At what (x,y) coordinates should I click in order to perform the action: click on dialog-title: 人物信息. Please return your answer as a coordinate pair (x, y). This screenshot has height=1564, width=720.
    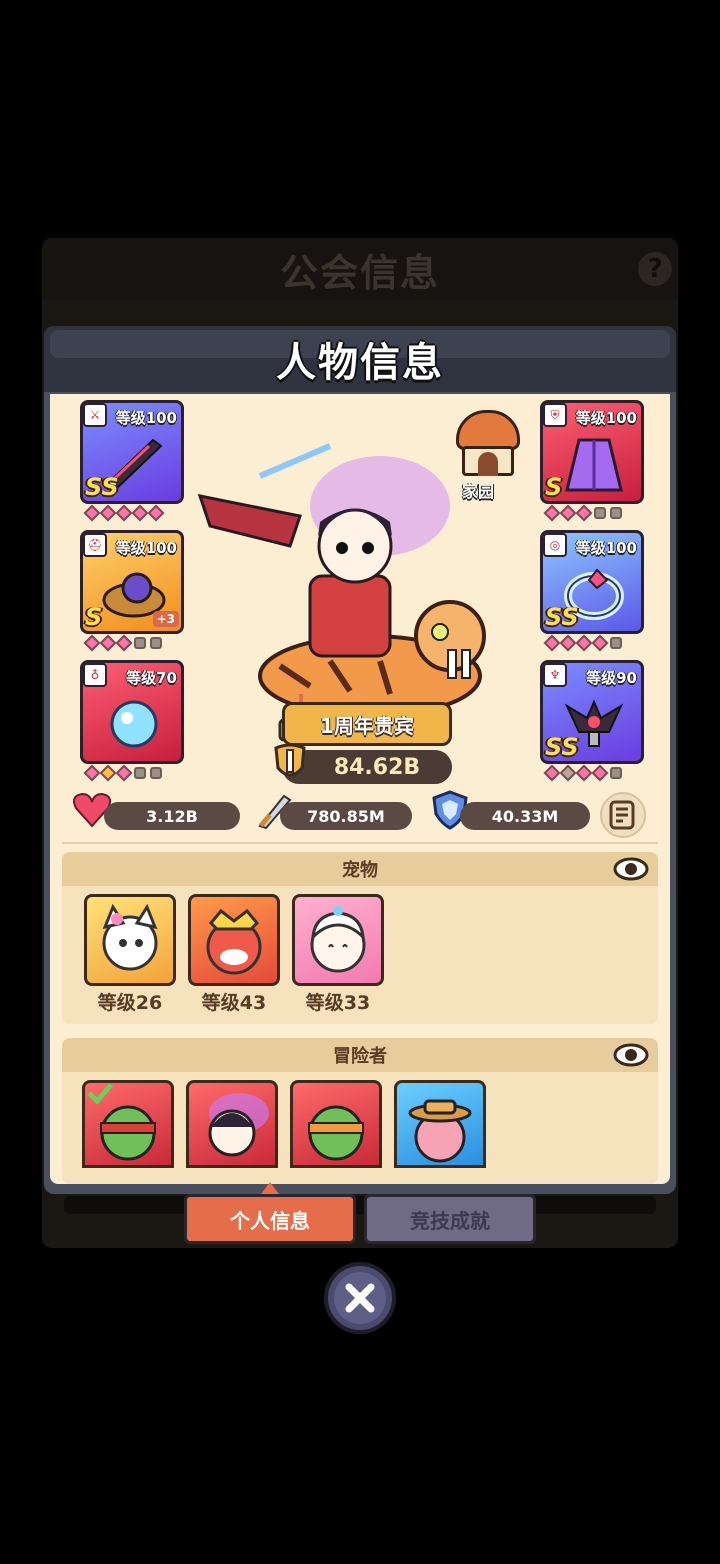
    Looking at the image, I should click on (360, 363).